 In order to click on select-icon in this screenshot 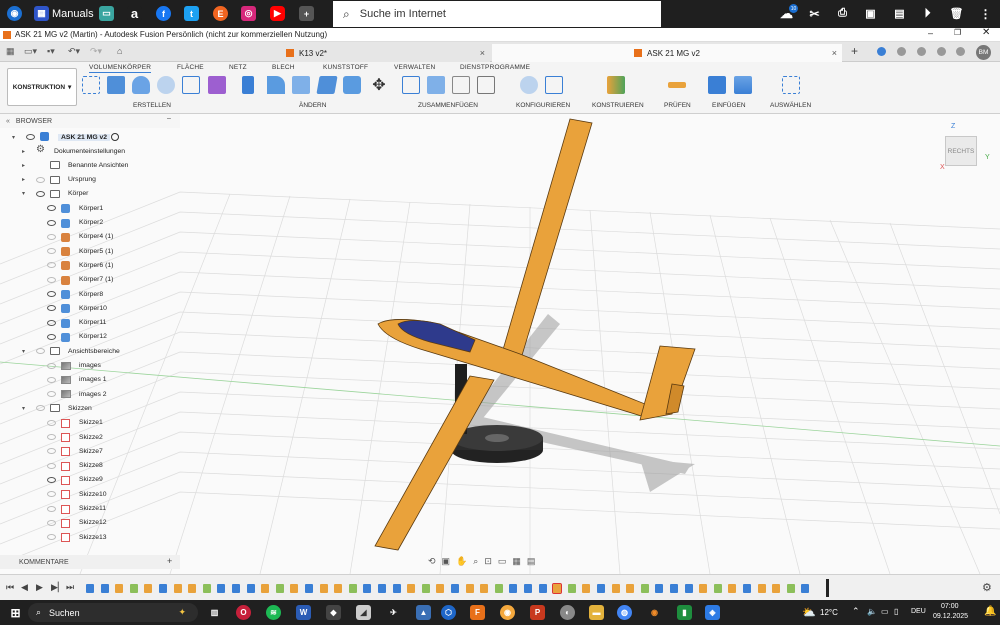, I will do `click(791, 85)`.